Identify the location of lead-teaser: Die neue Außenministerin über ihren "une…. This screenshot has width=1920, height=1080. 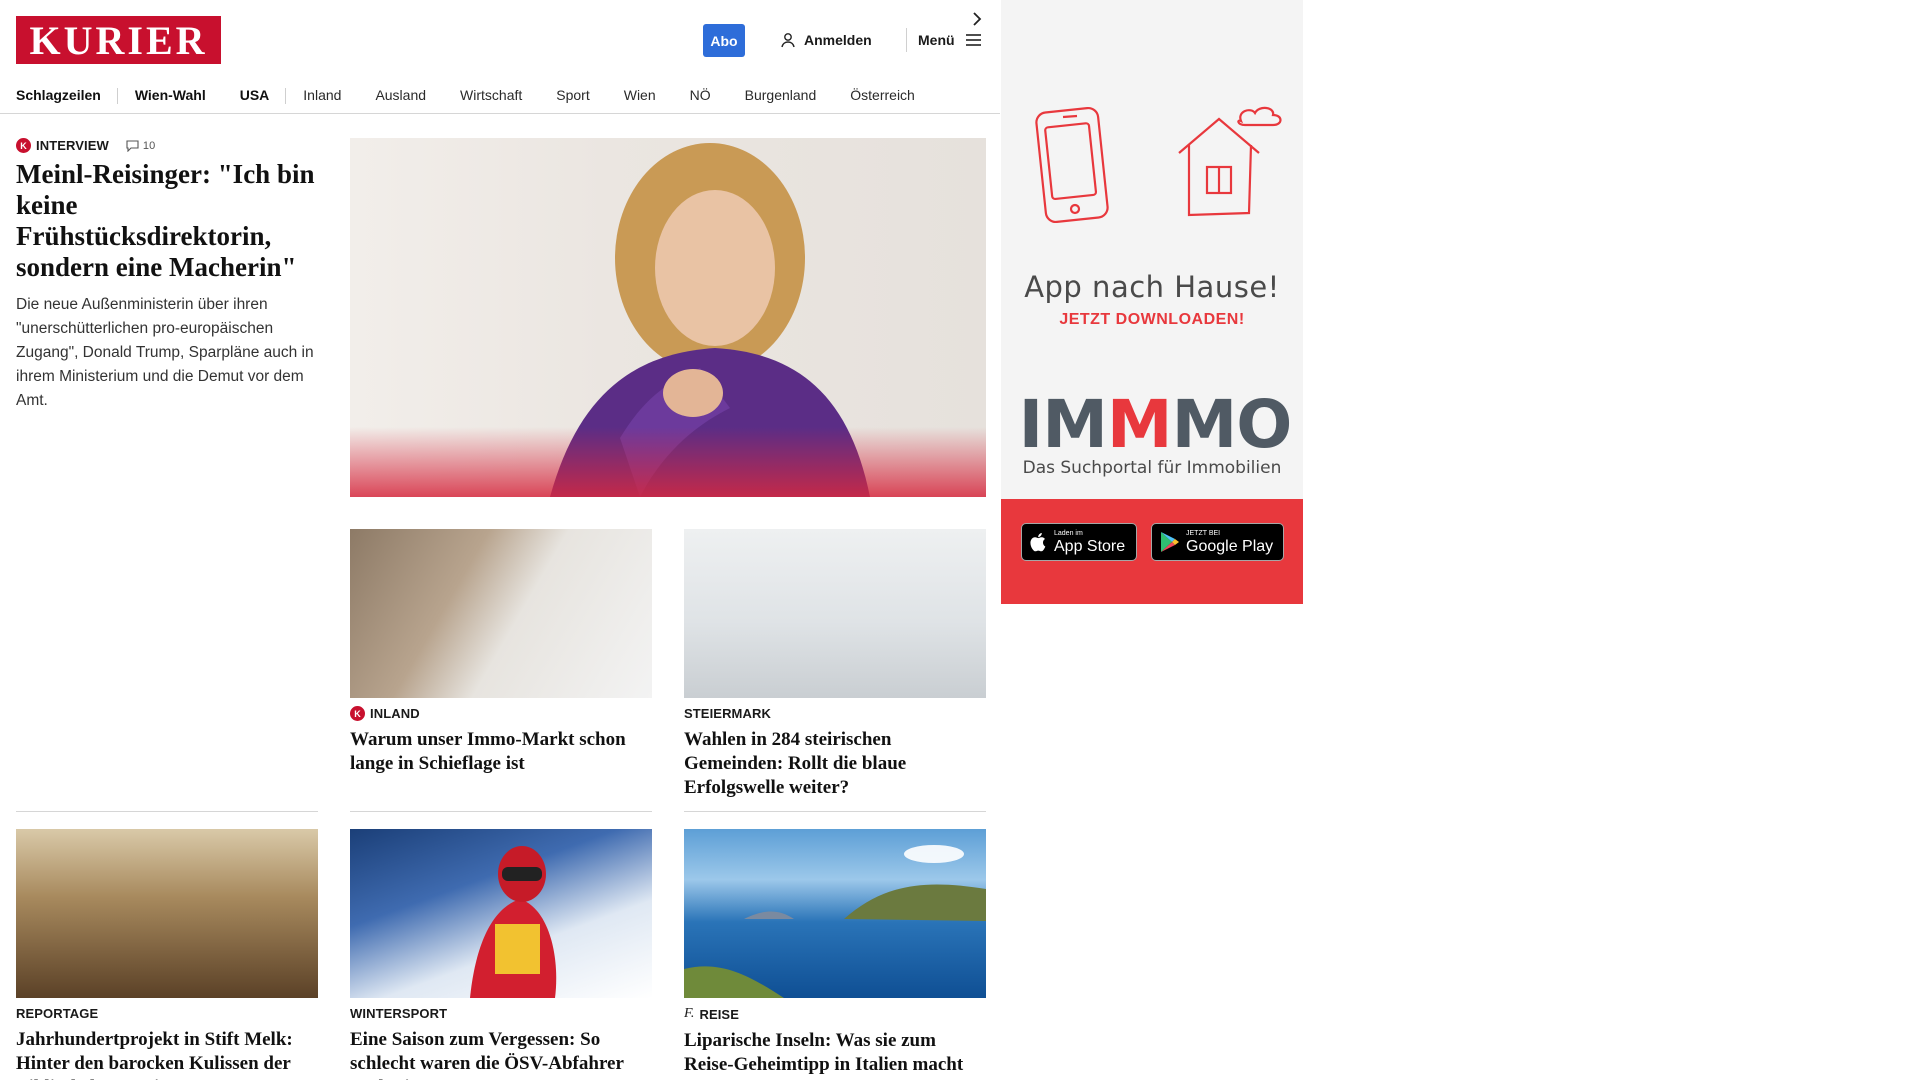
(165, 352).